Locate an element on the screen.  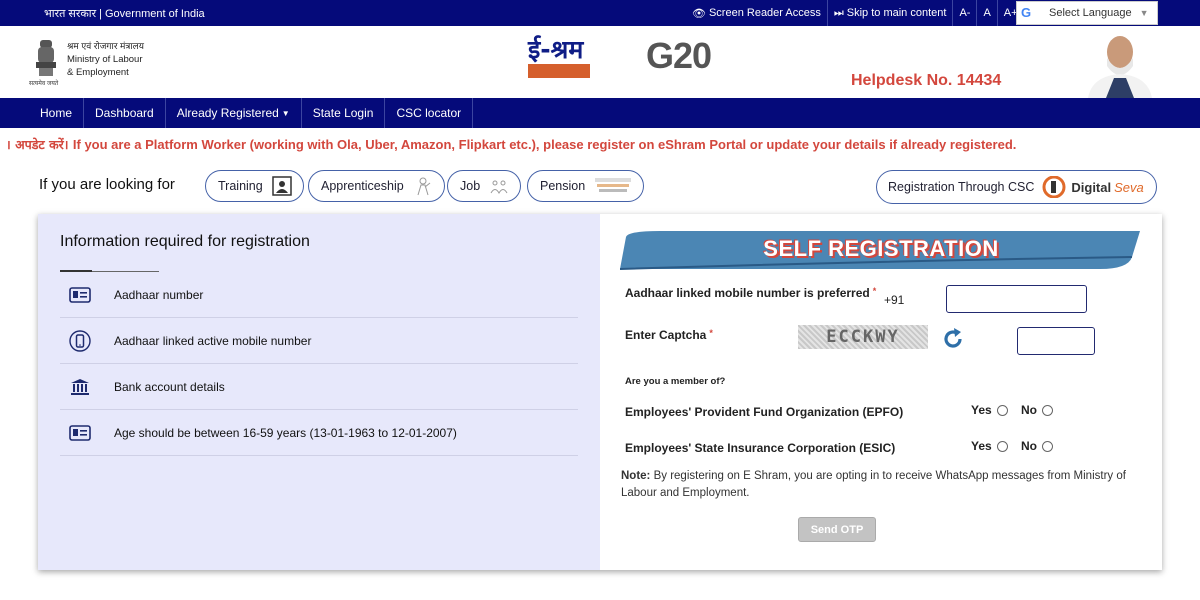
requirement-item: Aadhaar number is located at coordinates (319, 295).